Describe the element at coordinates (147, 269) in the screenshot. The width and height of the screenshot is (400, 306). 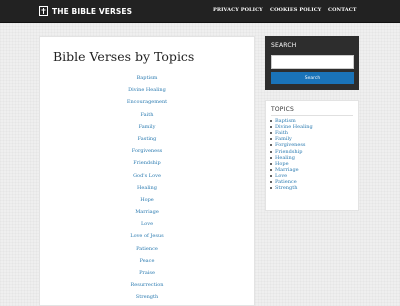
I see `topic-list-item: Praise` at that location.